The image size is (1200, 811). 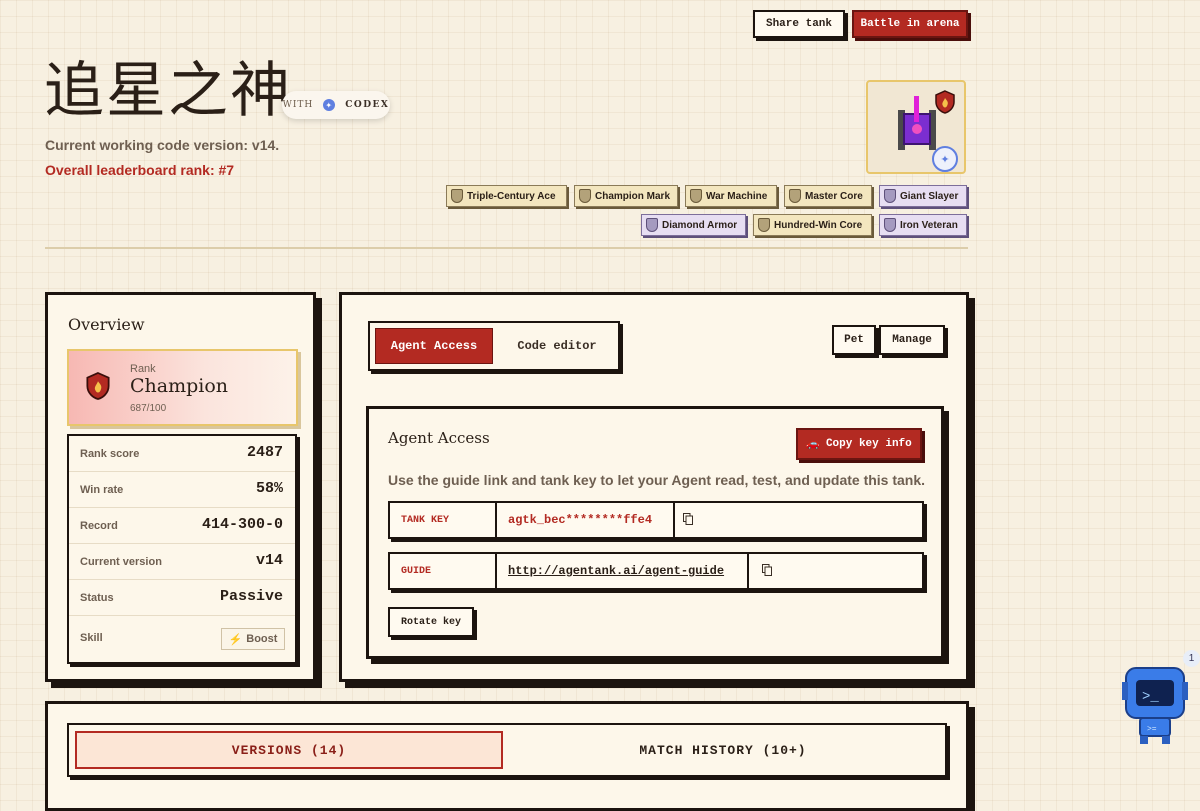 I want to click on badge-iron-veteran: Iron Veteran, so click(x=923, y=225).